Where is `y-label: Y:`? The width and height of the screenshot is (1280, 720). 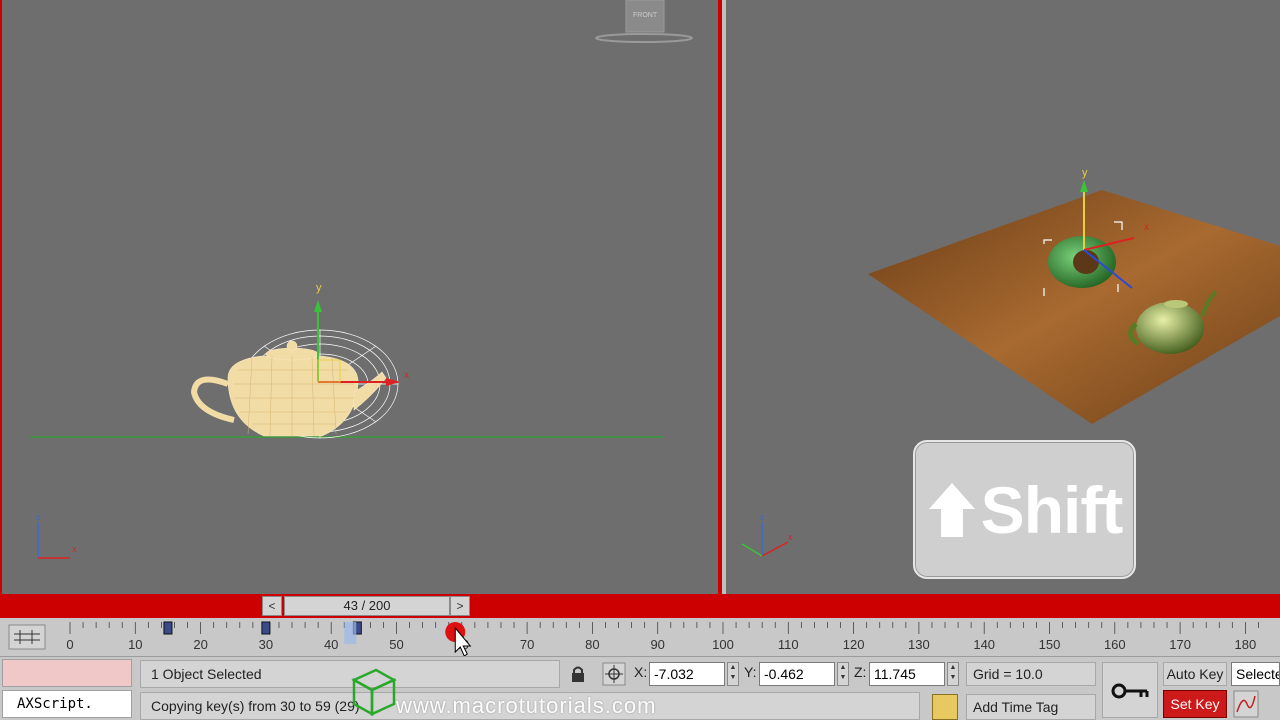
y-label: Y: is located at coordinates (750, 672).